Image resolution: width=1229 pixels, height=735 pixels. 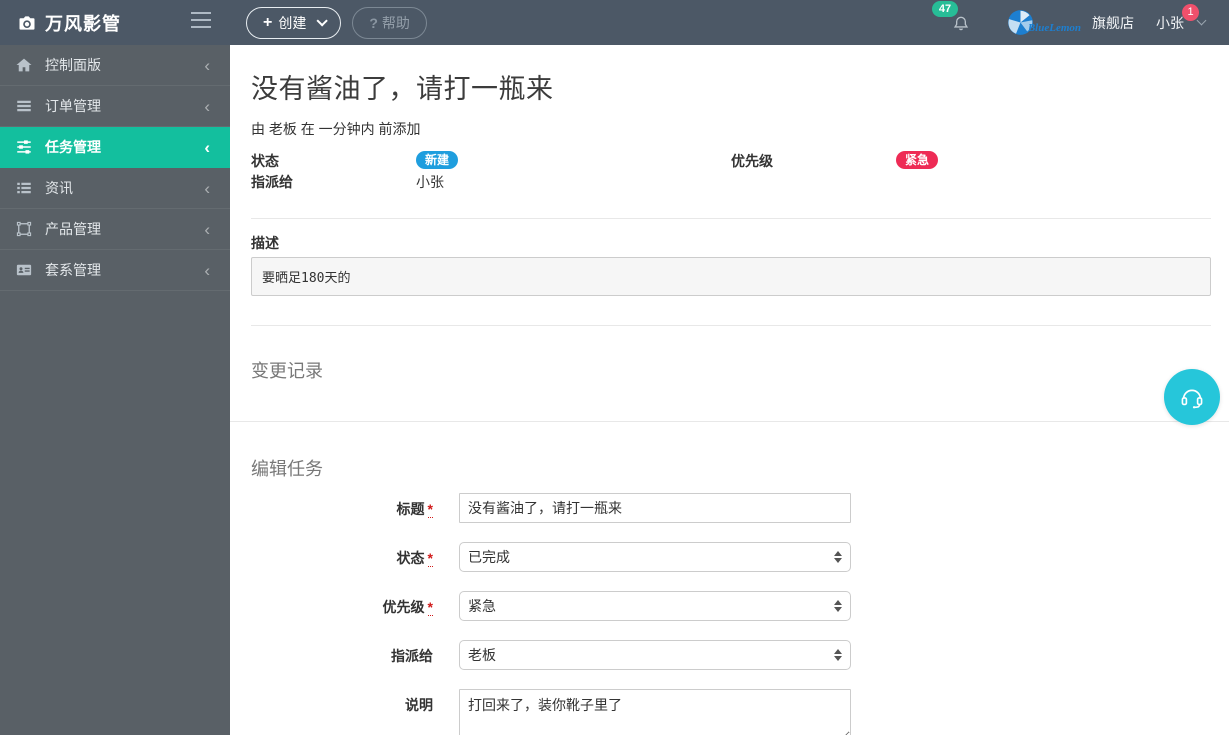 What do you see at coordinates (437, 160) in the screenshot?
I see `status-badge: 新建` at bounding box center [437, 160].